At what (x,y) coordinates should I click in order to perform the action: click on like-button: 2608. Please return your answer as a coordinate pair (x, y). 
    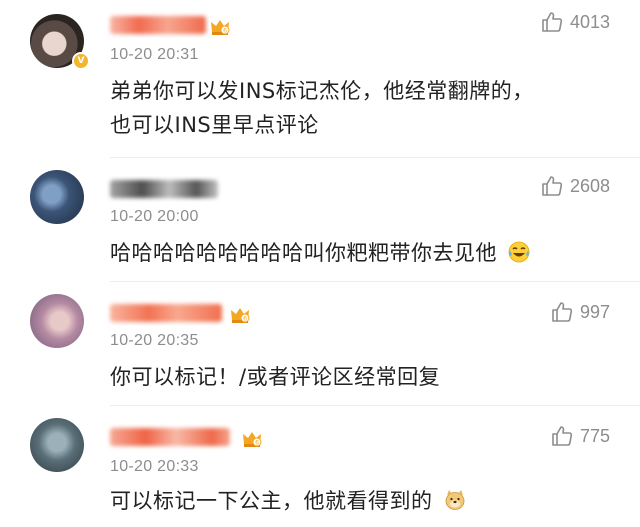
    Looking at the image, I should click on (575, 186).